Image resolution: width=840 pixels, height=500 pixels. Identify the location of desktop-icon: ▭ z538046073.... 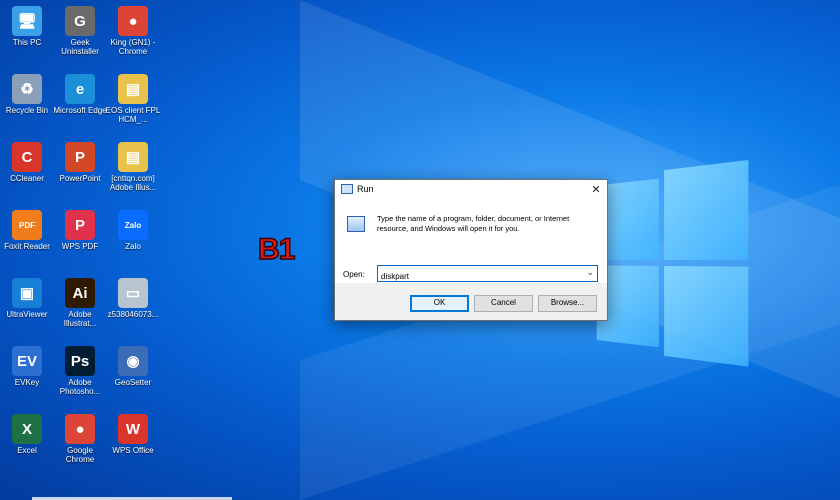
(133, 298).